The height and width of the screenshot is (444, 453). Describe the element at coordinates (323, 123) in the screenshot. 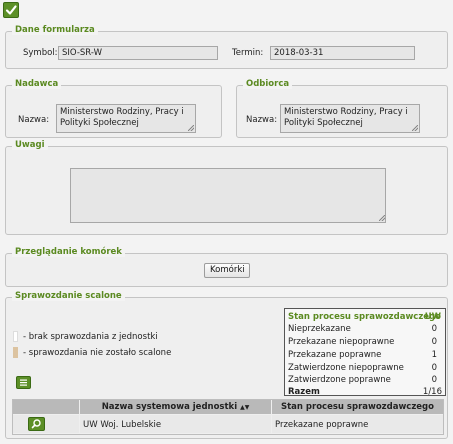

I see `recipient-name-line2: Polityki Społecznej` at that location.